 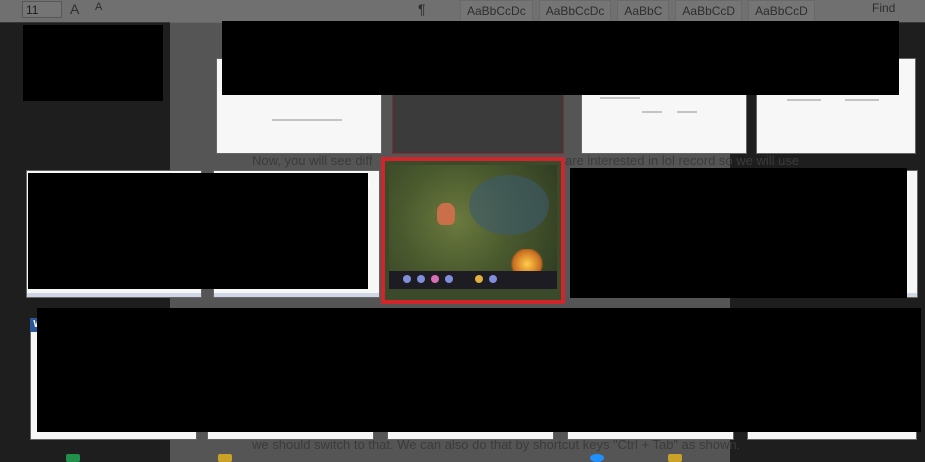 I want to click on game-hud, so click(x=473, y=280).